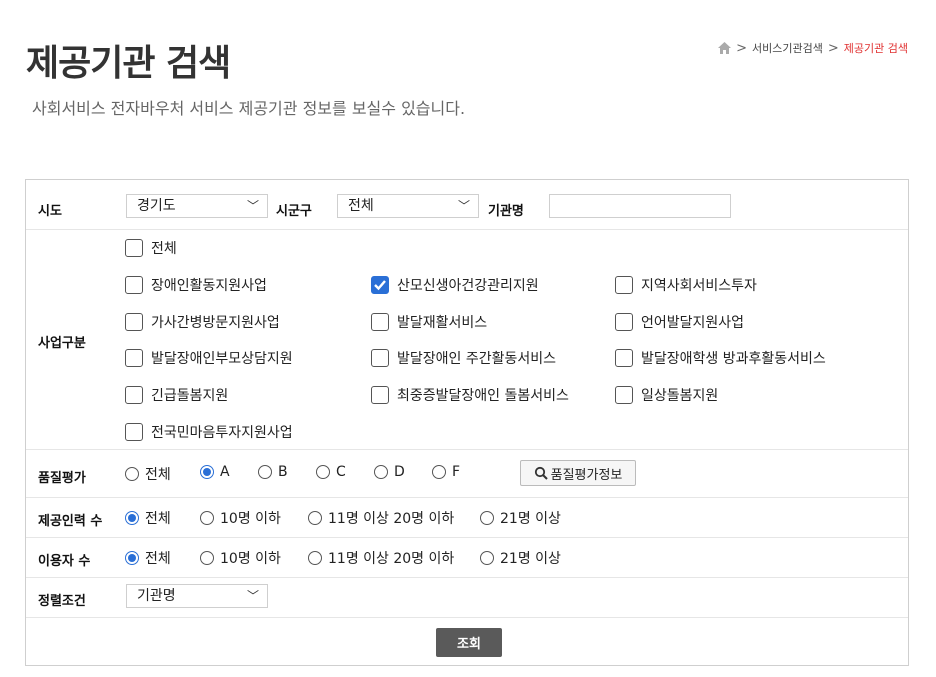 The image size is (936, 677). I want to click on business-option-housework-care: 가사간병방문지원사업, so click(202, 322).